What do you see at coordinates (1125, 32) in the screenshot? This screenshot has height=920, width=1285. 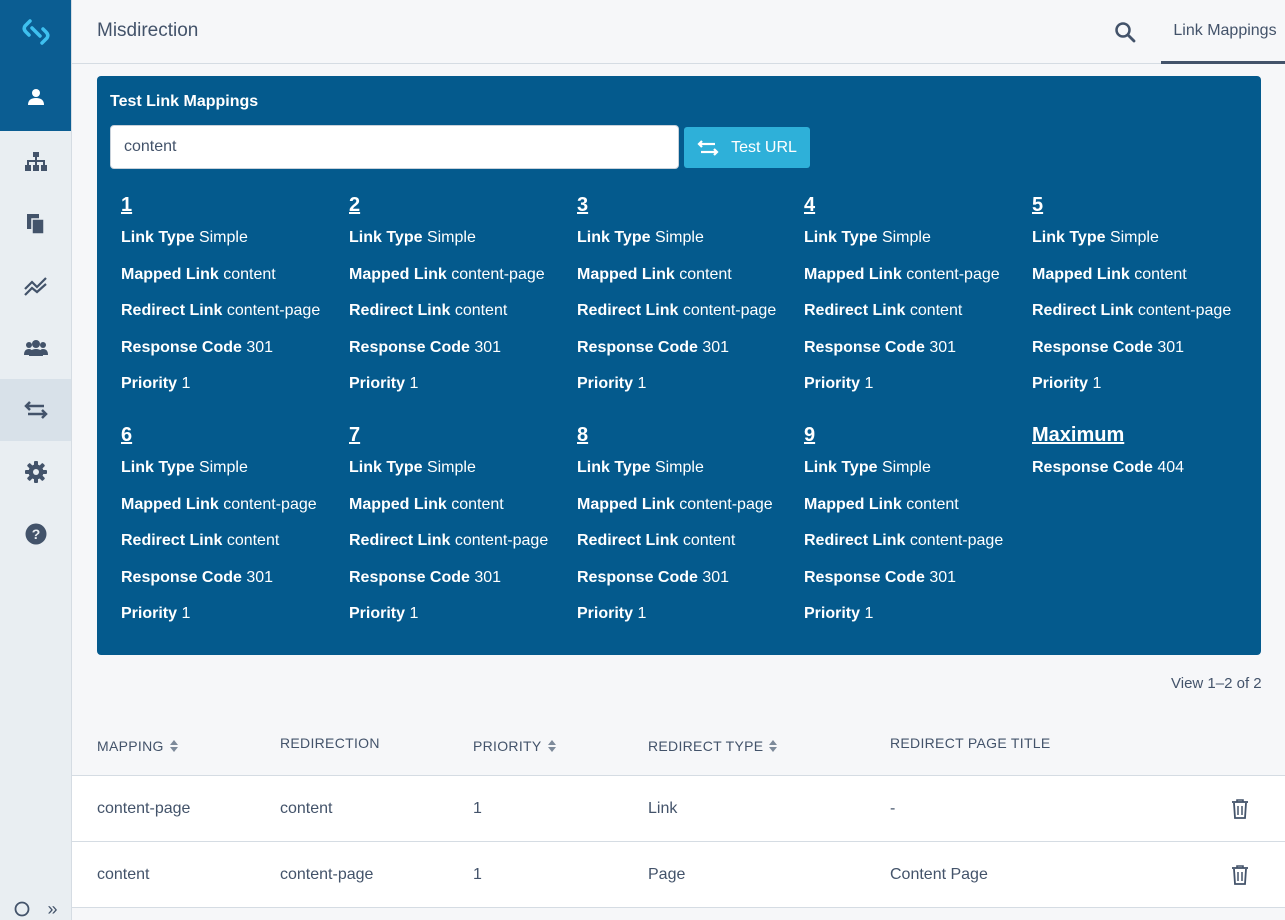 I see `search-button` at bounding box center [1125, 32].